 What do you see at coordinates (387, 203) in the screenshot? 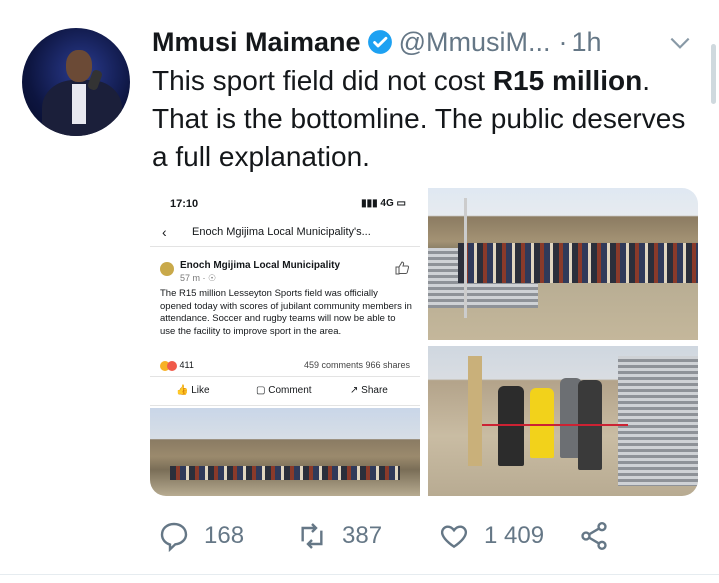
I see `phone-network: 4G` at bounding box center [387, 203].